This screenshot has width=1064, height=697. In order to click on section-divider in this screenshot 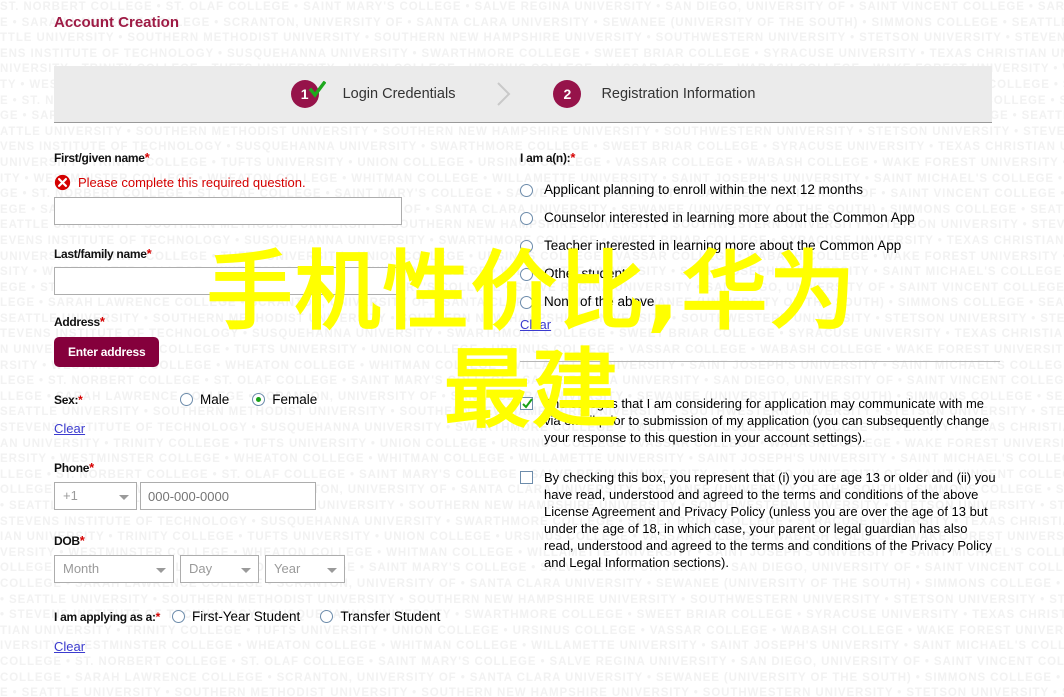, I will do `click(760, 361)`.